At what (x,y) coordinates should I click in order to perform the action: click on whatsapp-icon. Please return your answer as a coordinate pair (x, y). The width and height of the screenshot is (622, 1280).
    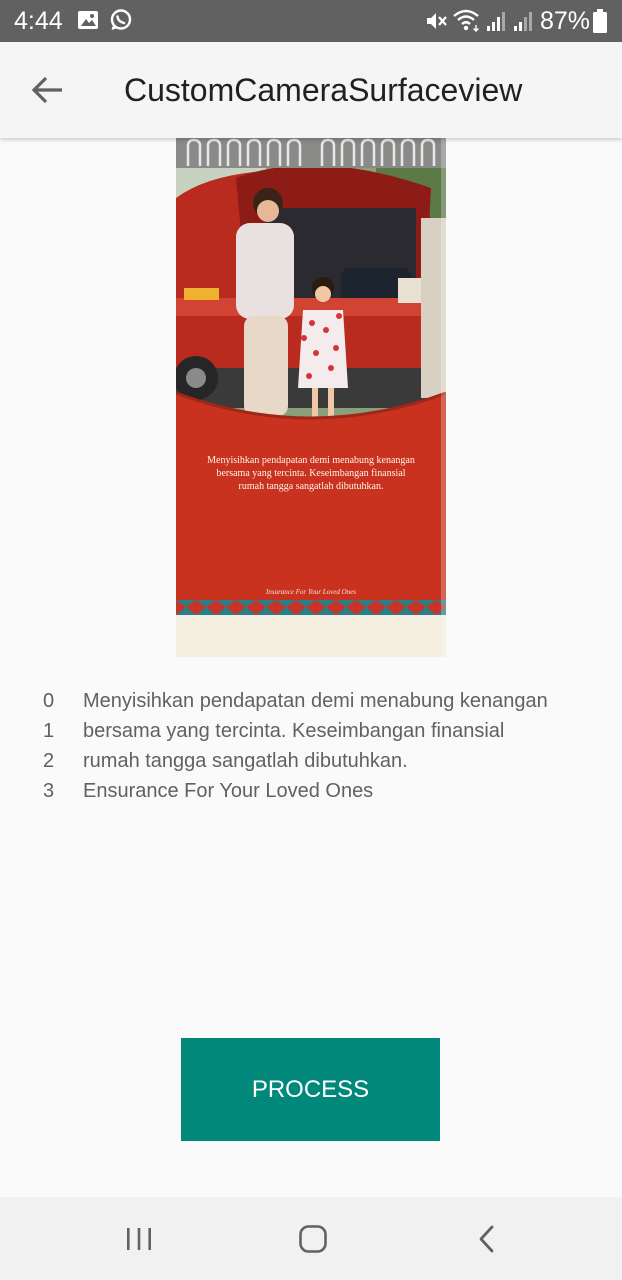
    Looking at the image, I should click on (121, 19).